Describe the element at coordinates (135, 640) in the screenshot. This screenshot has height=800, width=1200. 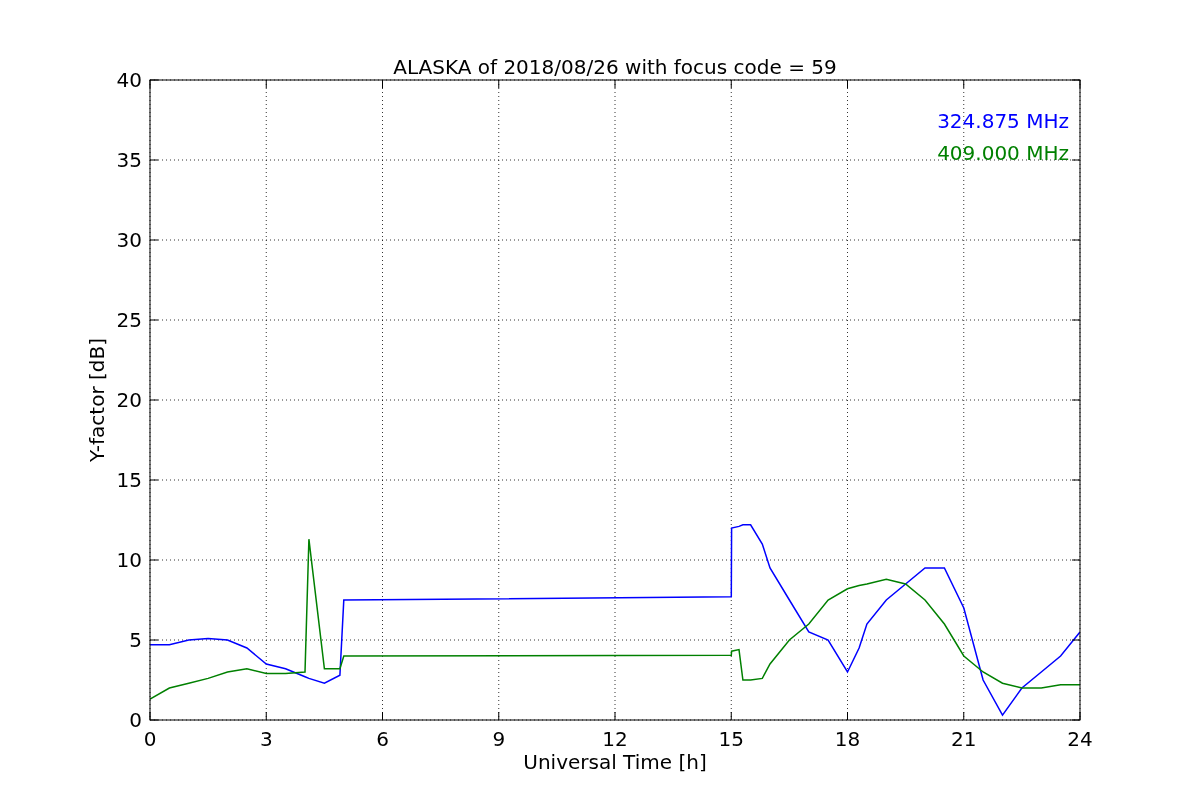
I see `y-tick-label: 5` at that location.